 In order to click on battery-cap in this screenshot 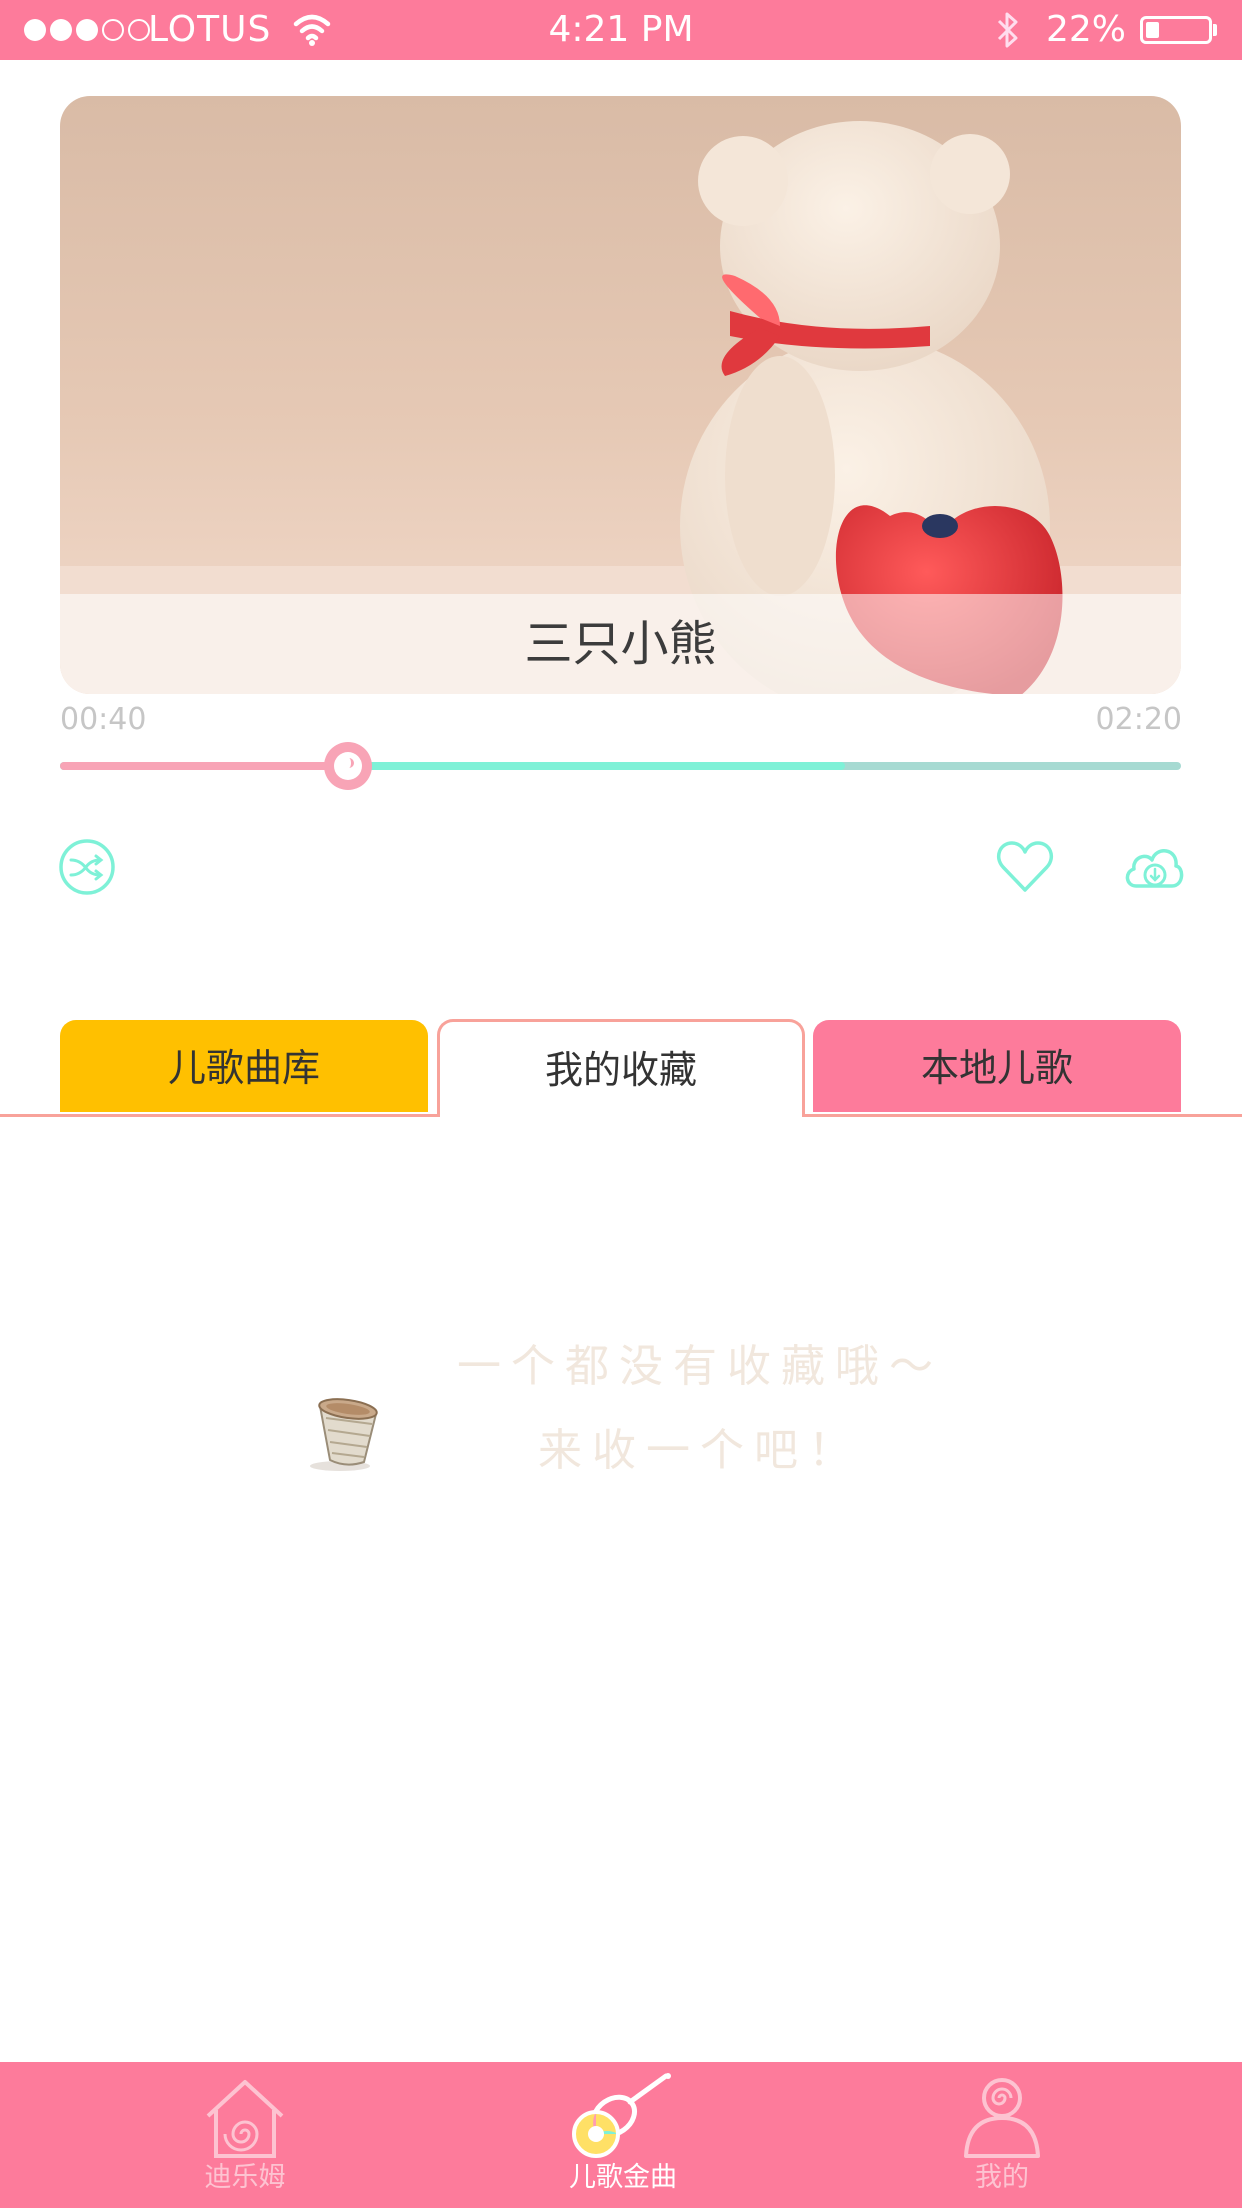, I will do `click(1215, 30)`.